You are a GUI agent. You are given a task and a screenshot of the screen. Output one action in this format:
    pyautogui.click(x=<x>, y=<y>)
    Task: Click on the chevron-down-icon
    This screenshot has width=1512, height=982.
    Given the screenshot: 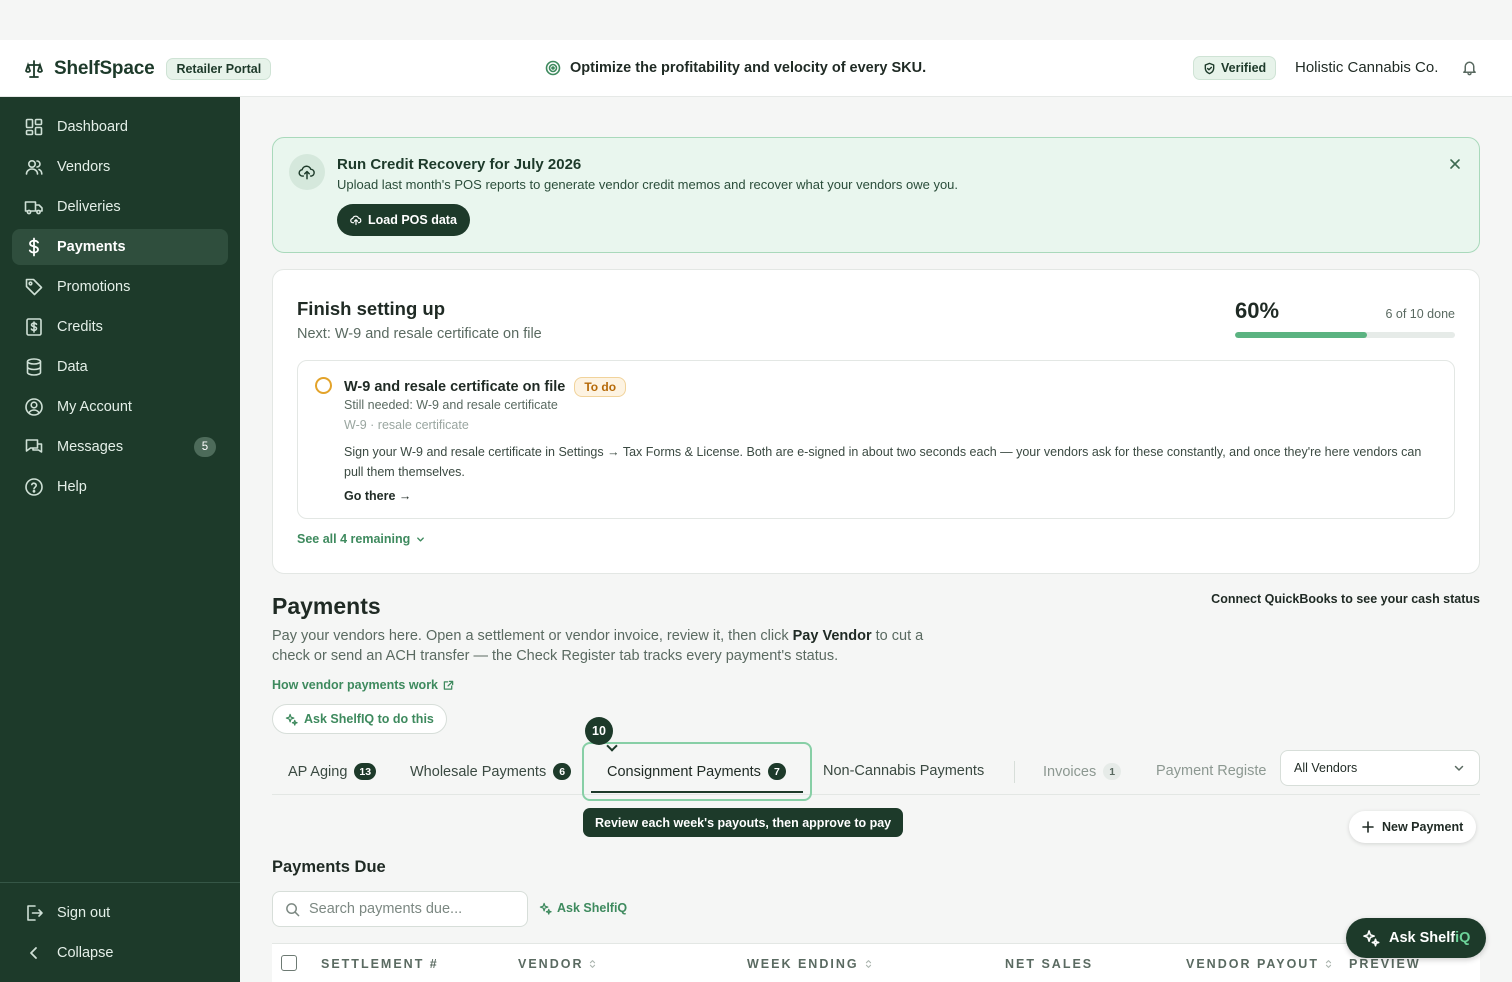 What is the action you would take?
    pyautogui.click(x=420, y=539)
    